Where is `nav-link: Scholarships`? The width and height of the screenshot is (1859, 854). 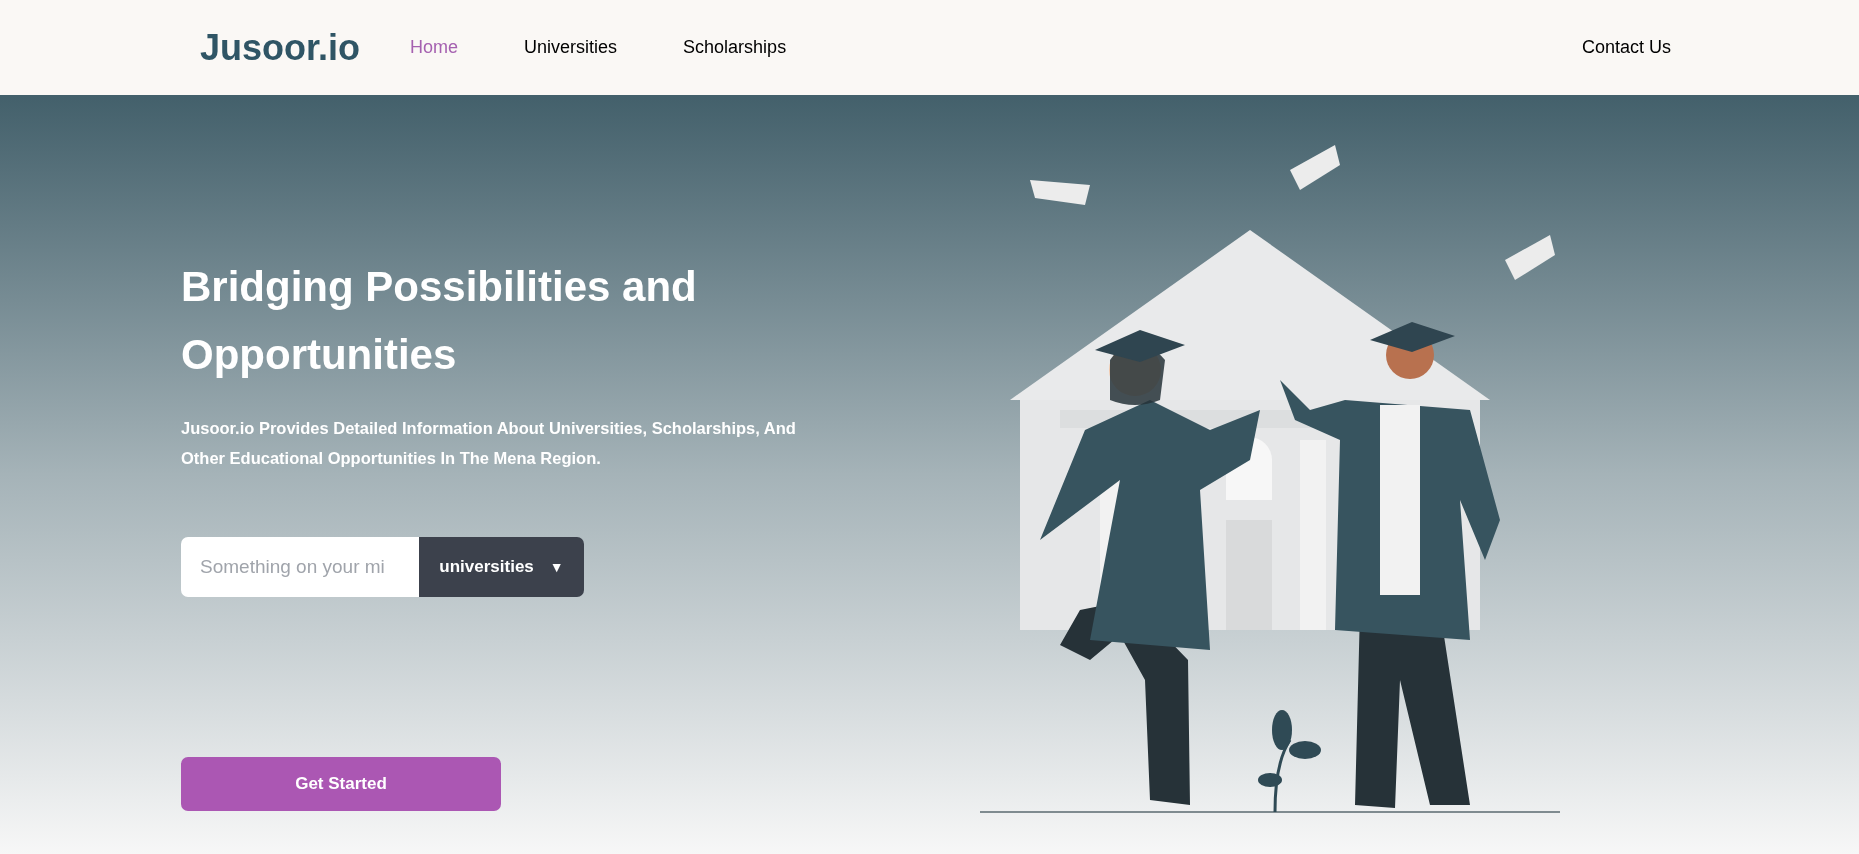 nav-link: Scholarships is located at coordinates (735, 47).